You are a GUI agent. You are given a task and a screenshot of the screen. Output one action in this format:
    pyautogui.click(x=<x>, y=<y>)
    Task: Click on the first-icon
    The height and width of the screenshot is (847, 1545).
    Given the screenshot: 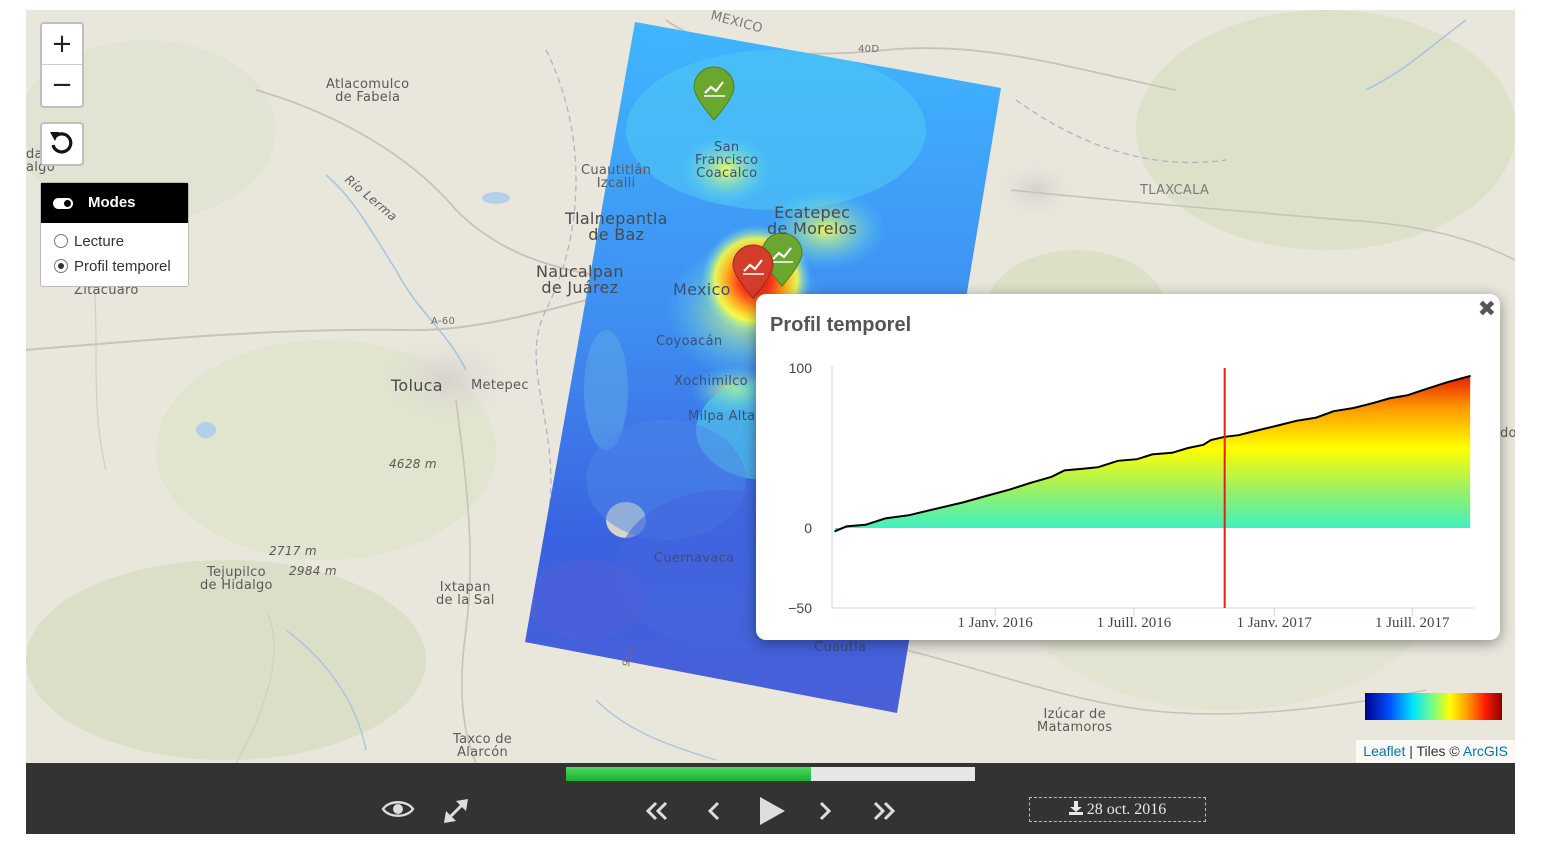 What is the action you would take?
    pyautogui.click(x=657, y=811)
    